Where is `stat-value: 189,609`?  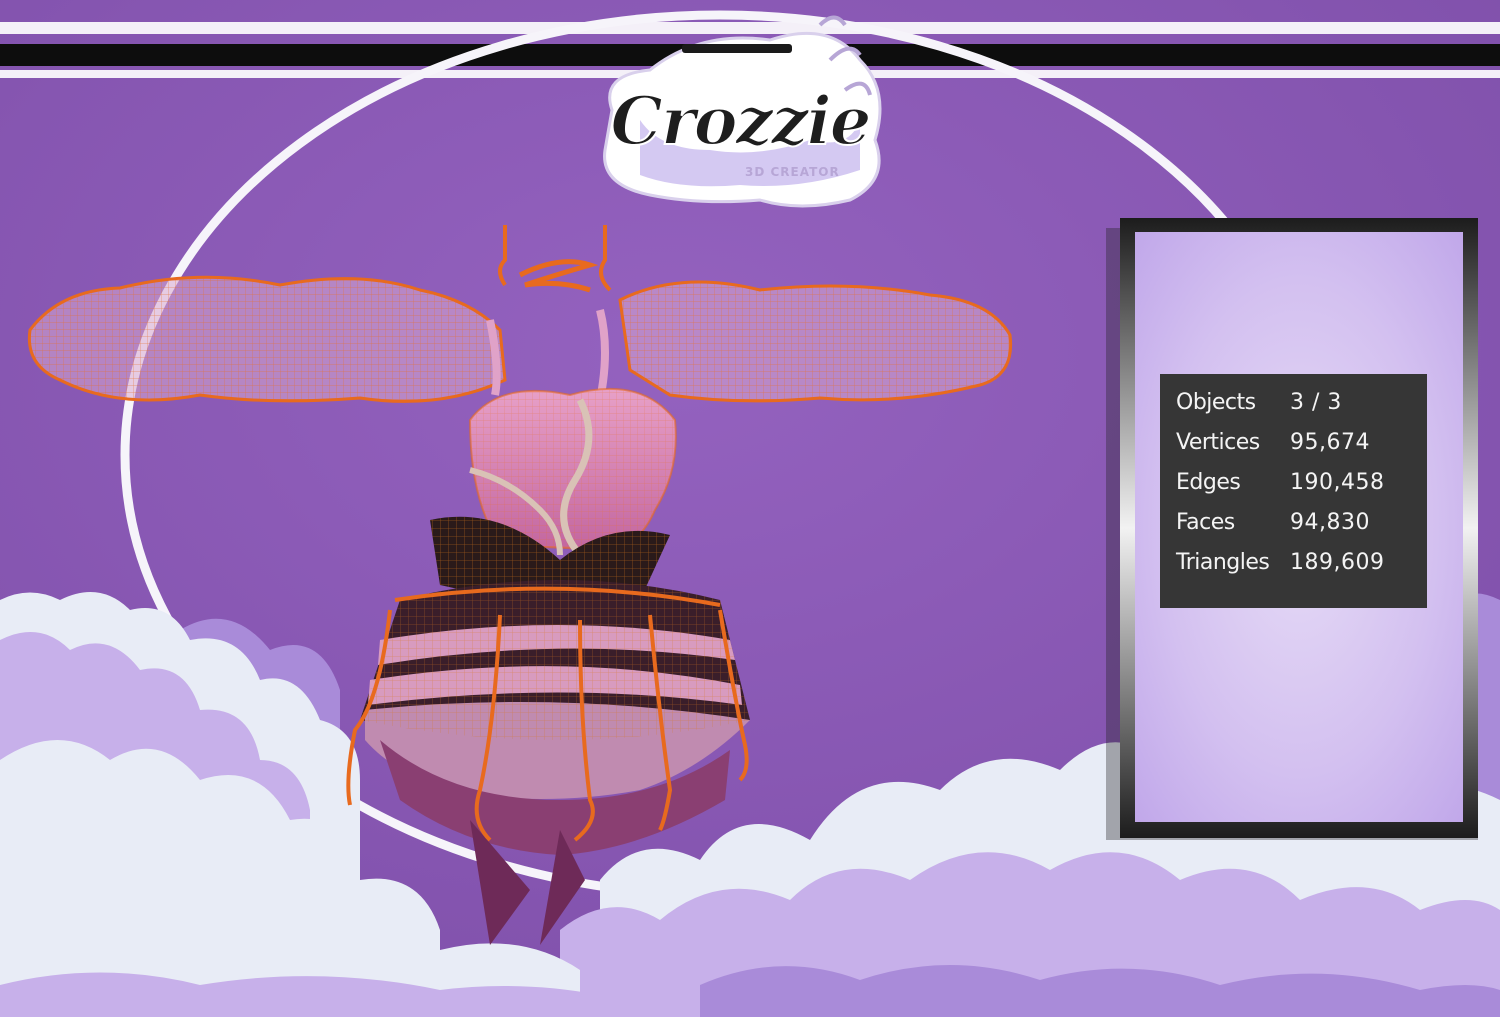
stat-value: 189,609 is located at coordinates (1337, 562).